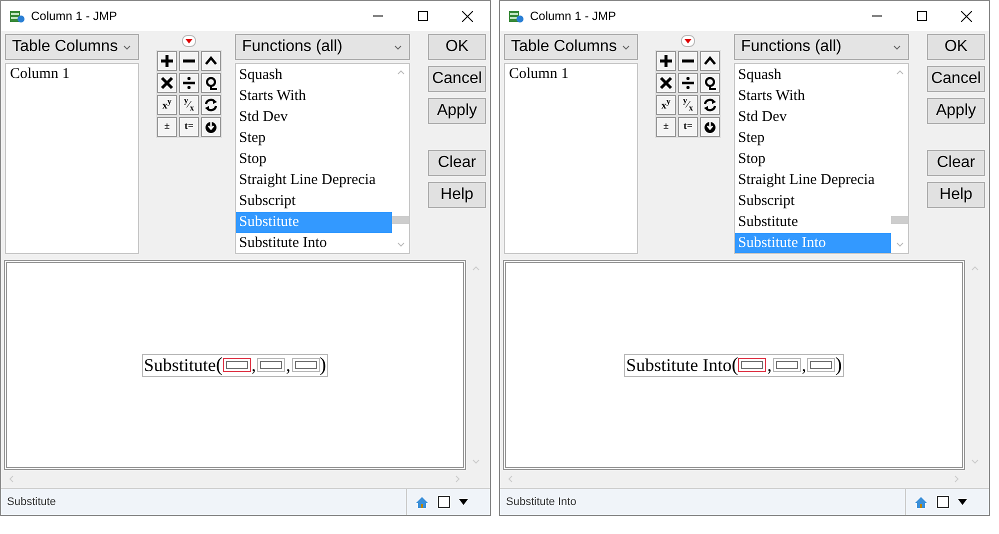  What do you see at coordinates (31, 502) in the screenshot?
I see `status-text: Substitute` at bounding box center [31, 502].